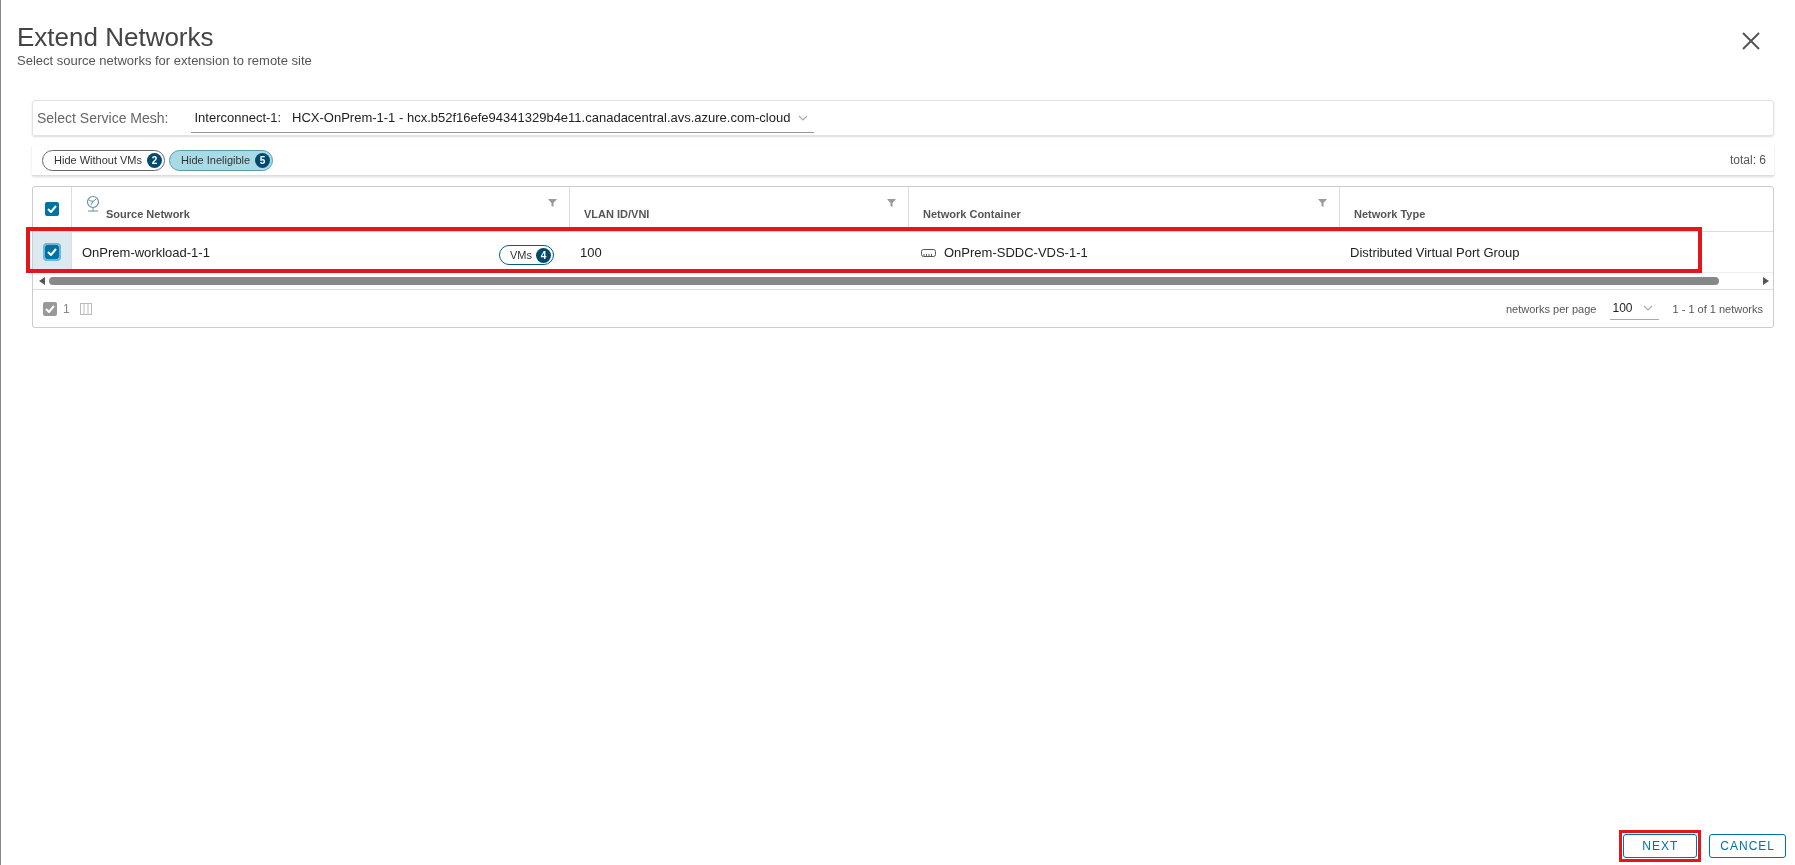  Describe the element at coordinates (972, 214) in the screenshot. I see `column-title: Network Container` at that location.